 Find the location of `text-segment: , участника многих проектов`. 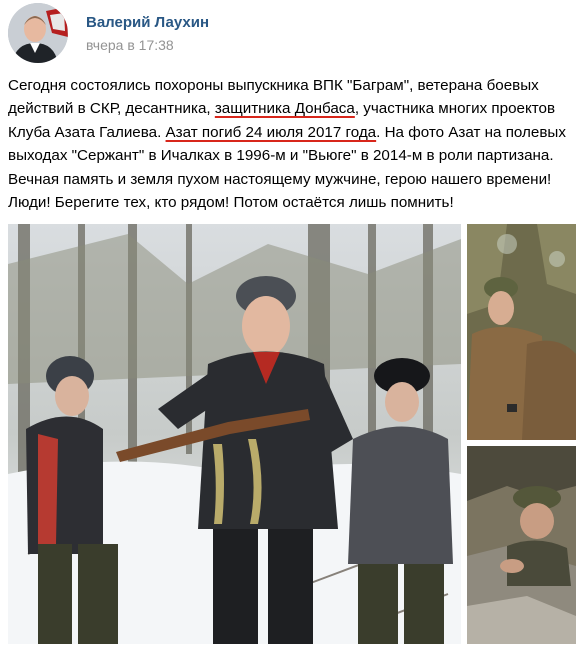

text-segment: , участника многих проектов is located at coordinates (455, 108).